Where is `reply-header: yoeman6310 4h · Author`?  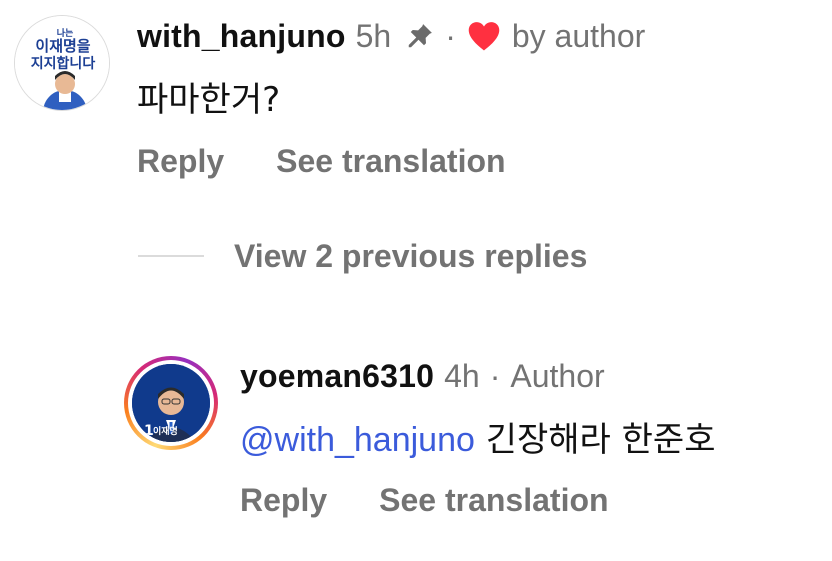 reply-header: yoeman6310 4h · Author is located at coordinates (422, 376).